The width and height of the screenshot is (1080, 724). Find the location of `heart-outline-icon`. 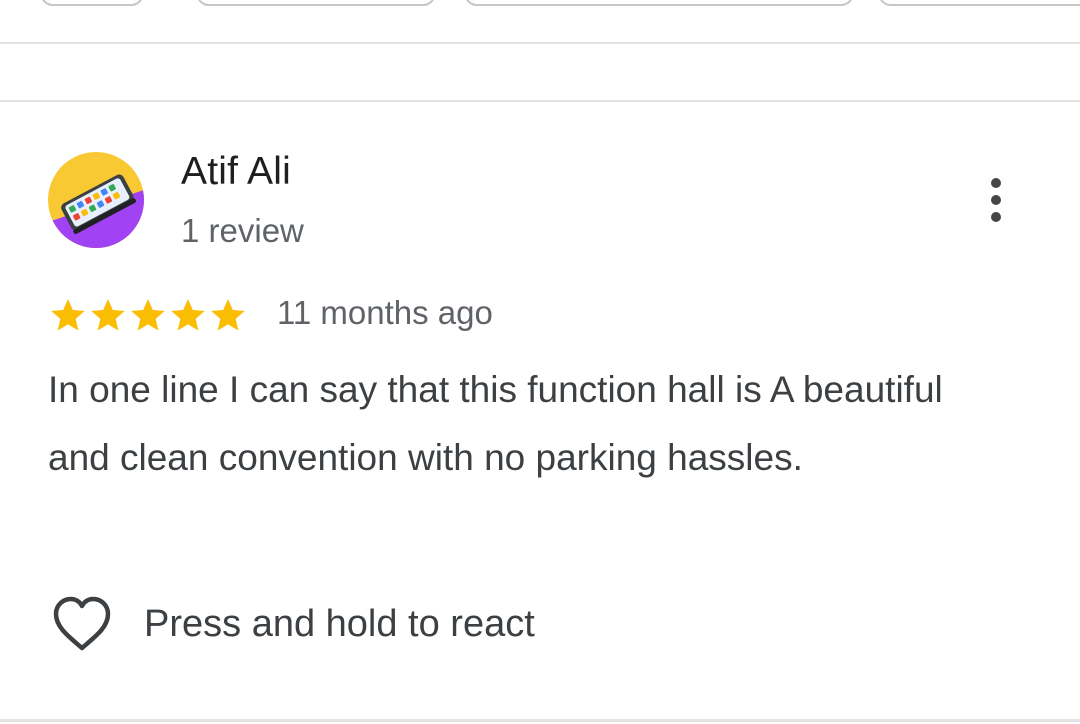

heart-outline-icon is located at coordinates (82, 623).